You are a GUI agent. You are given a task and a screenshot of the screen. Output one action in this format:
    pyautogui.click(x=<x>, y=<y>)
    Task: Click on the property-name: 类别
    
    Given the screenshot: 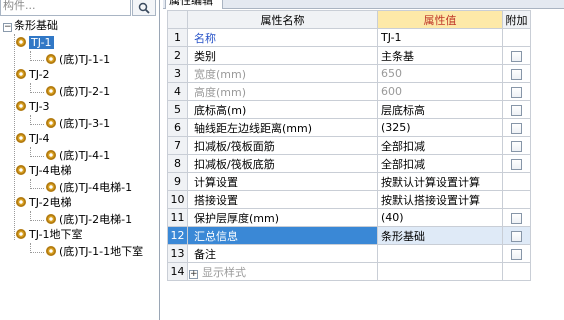 What is the action you would take?
    pyautogui.click(x=282, y=55)
    